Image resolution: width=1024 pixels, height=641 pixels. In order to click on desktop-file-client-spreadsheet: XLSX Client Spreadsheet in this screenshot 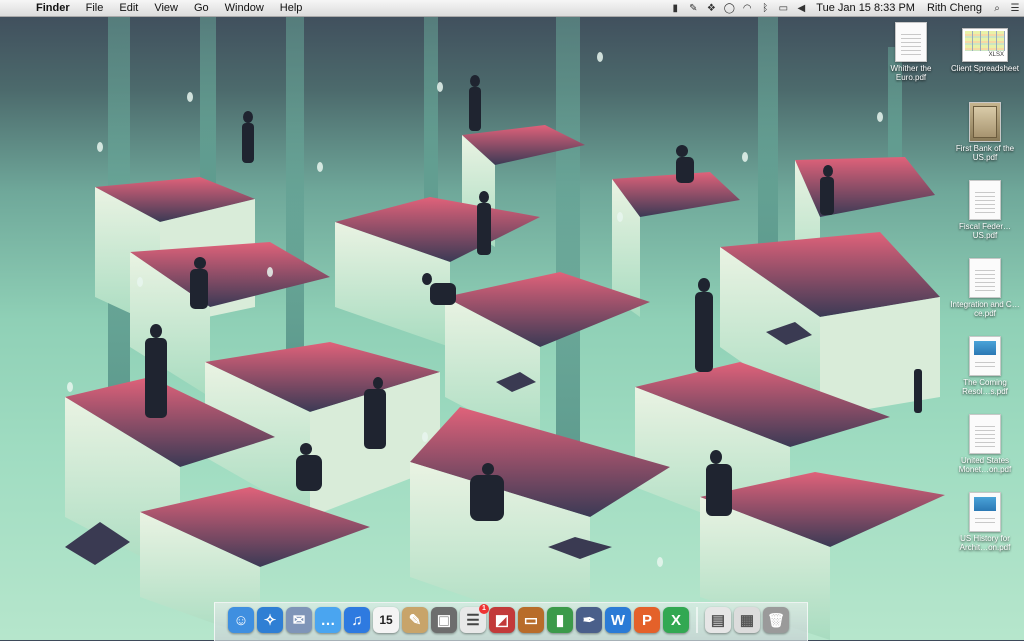, I will do `click(985, 50)`.